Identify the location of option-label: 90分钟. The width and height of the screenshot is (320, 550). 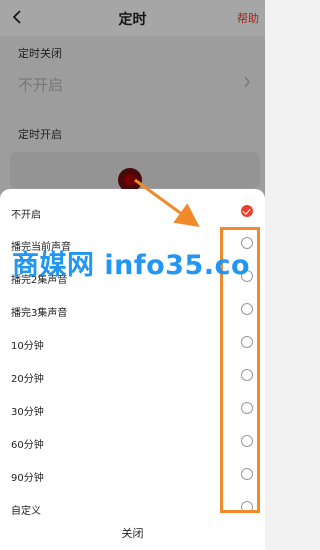
(27, 478).